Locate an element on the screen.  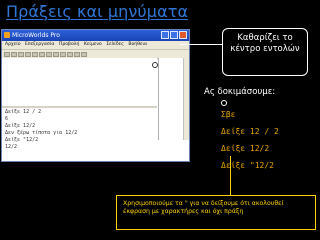
close-button is located at coordinates (183, 35).